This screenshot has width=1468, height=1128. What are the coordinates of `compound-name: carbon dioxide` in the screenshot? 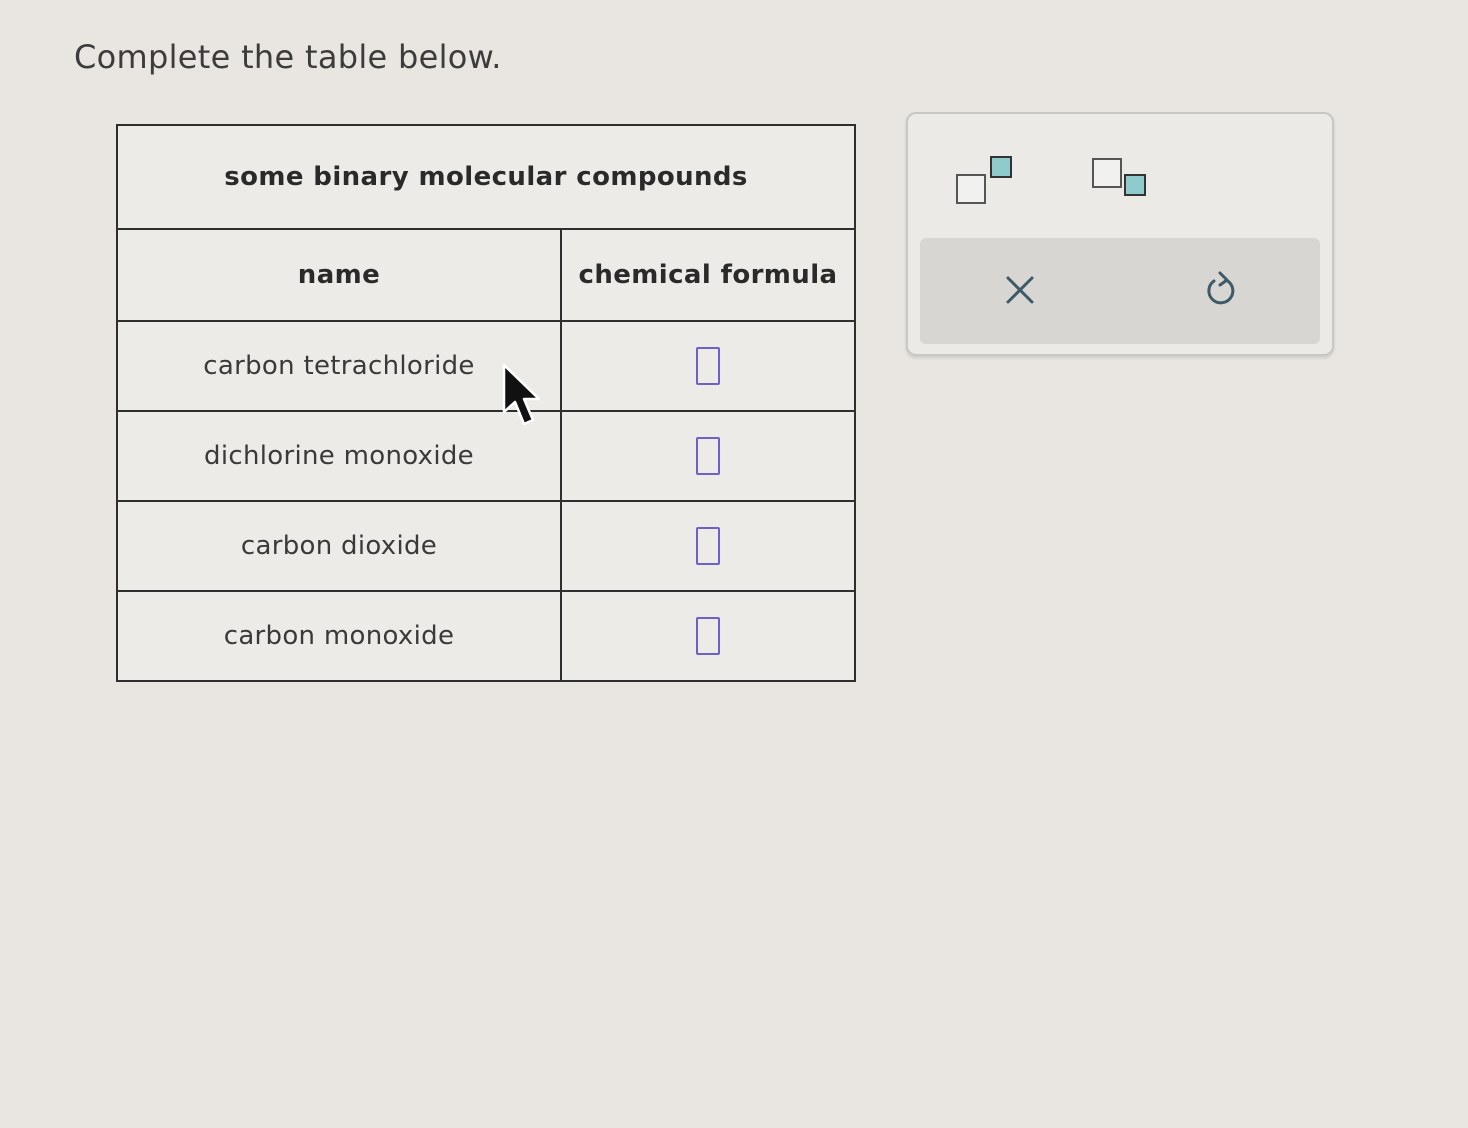 It's located at (339, 546).